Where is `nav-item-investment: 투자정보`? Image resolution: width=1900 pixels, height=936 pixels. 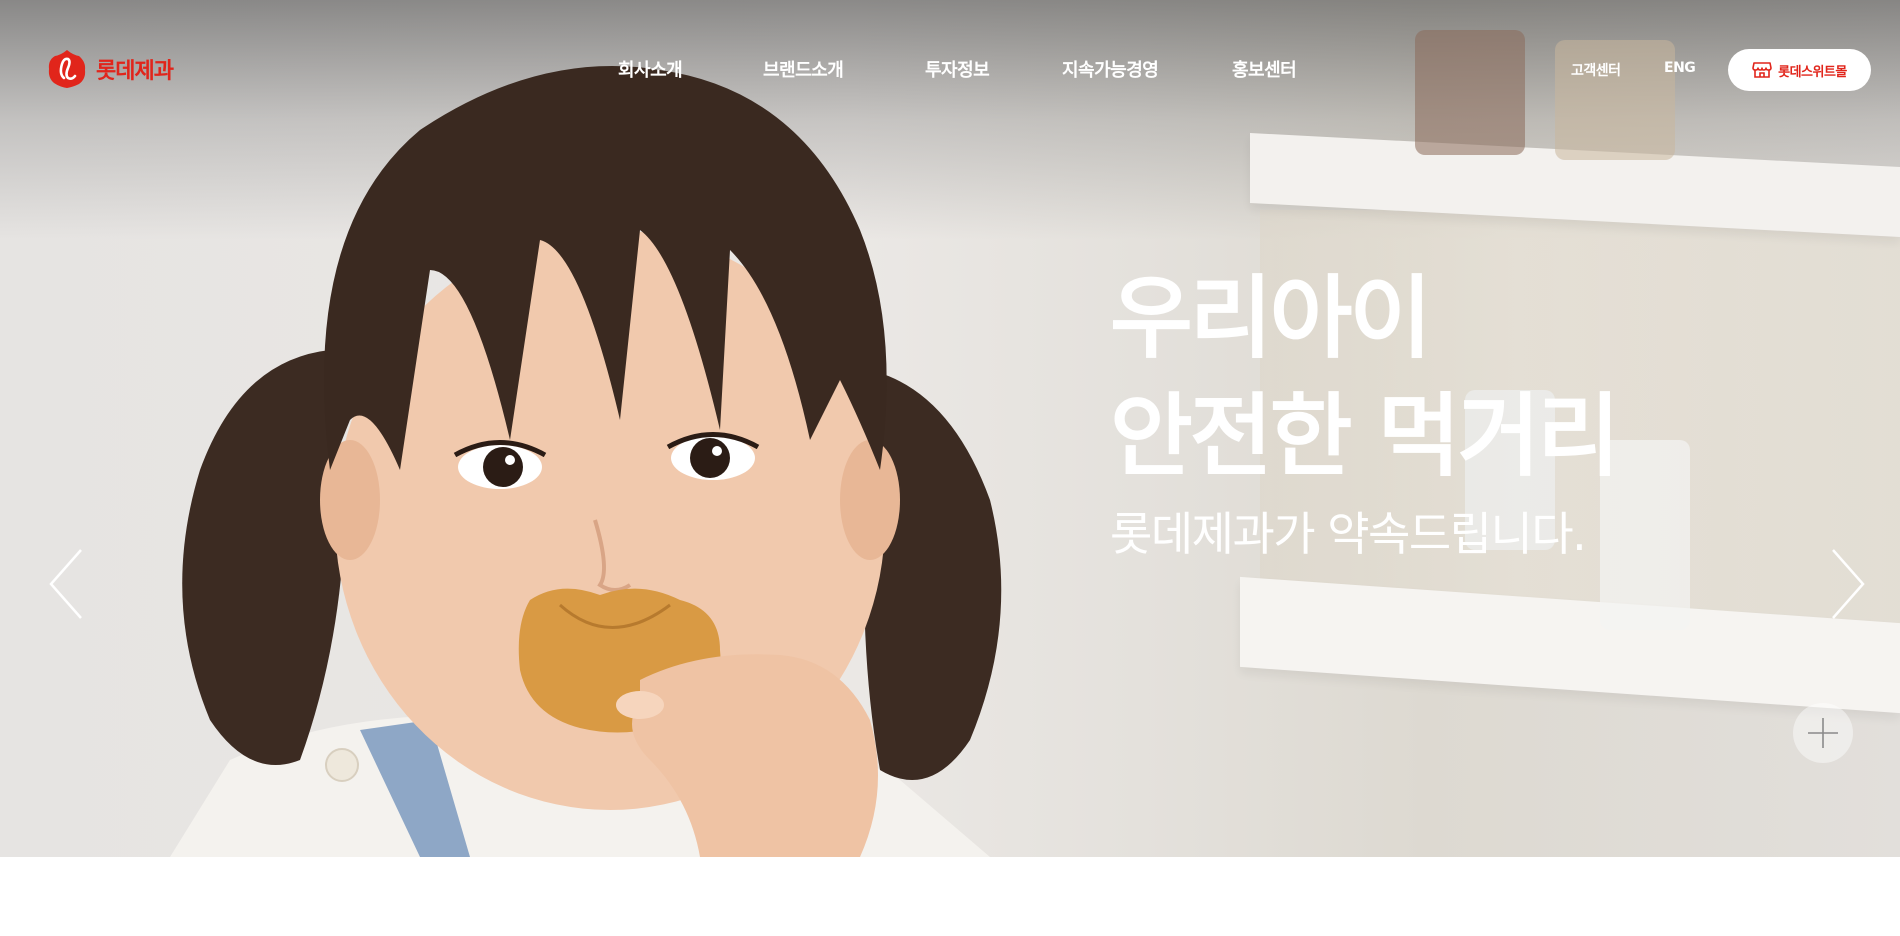
nav-item-investment: 투자정보 is located at coordinates (957, 69).